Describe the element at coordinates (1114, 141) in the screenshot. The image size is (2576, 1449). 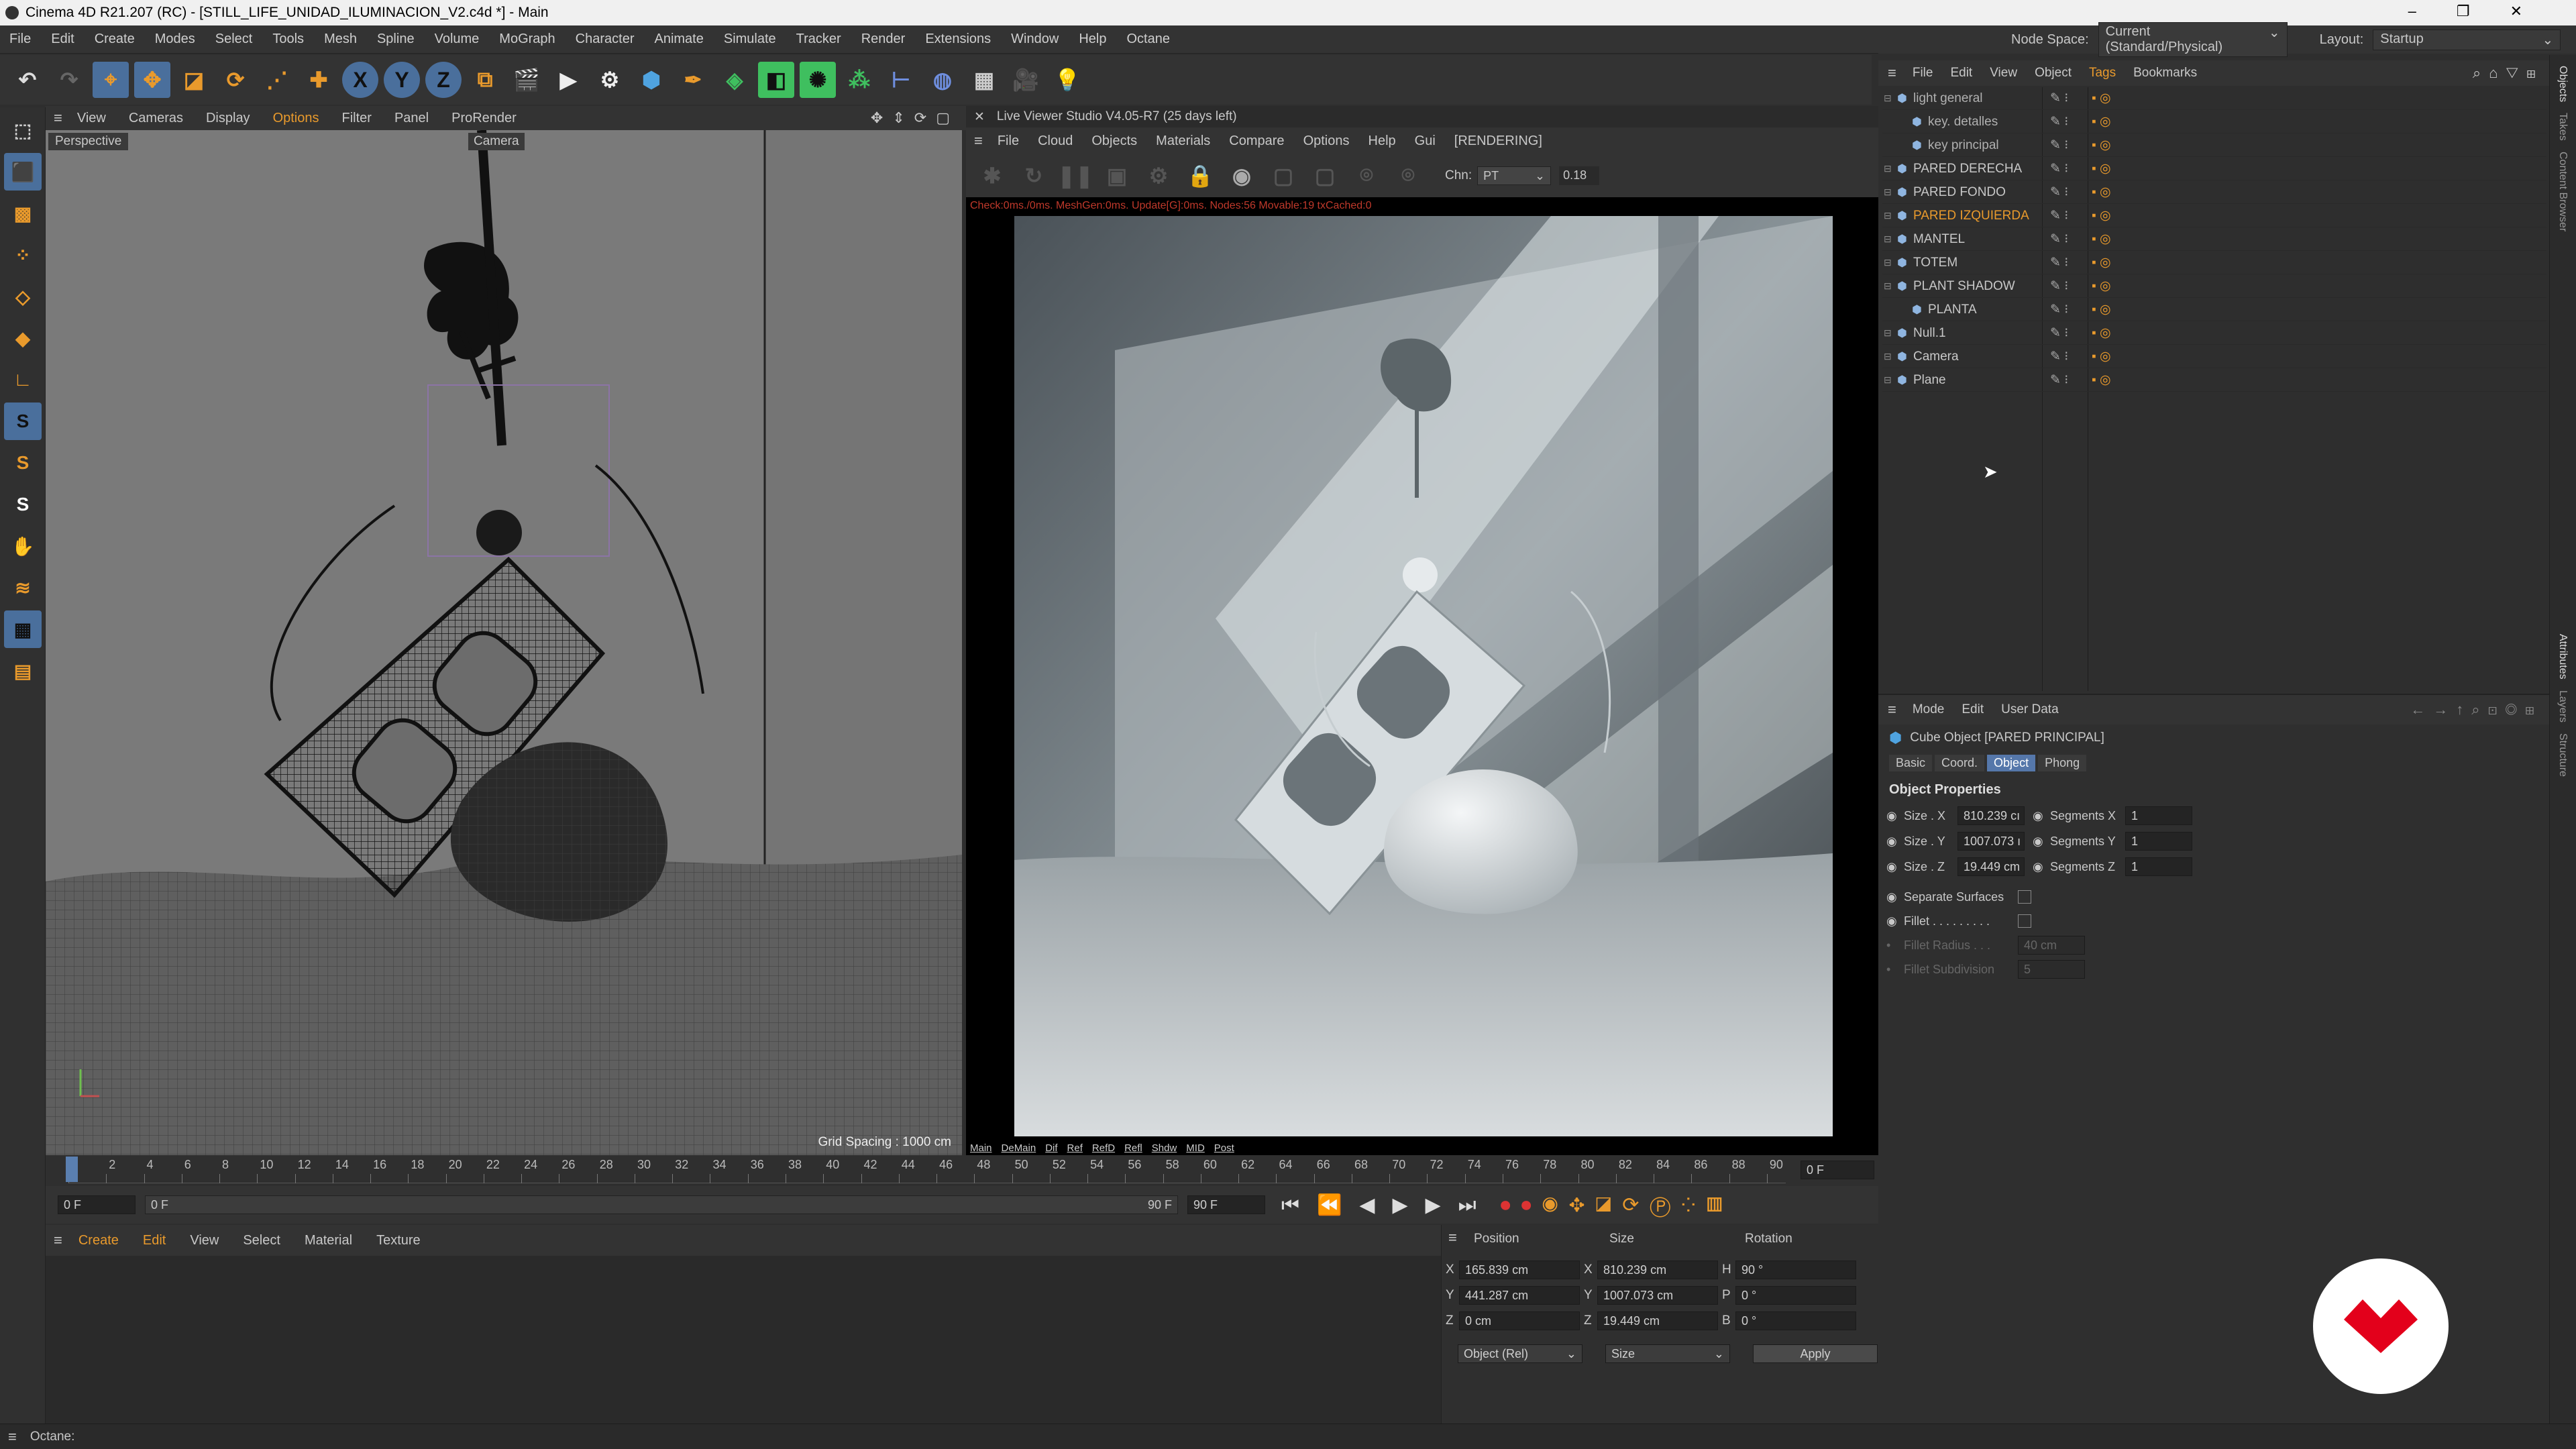
I see `lv-menu-objects: Objects` at that location.